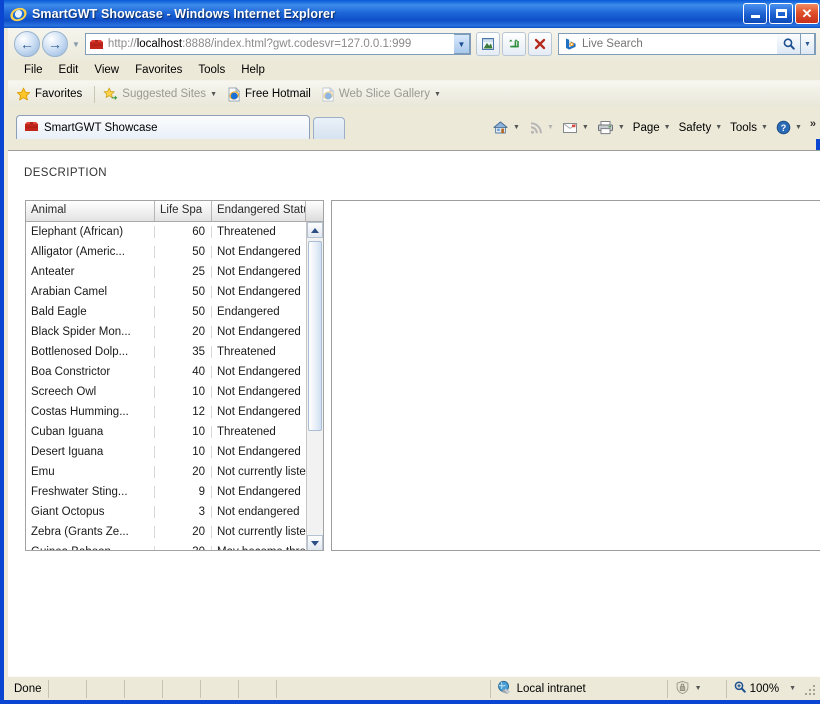  Describe the element at coordinates (781, 13) in the screenshot. I see `maximize-button` at that location.